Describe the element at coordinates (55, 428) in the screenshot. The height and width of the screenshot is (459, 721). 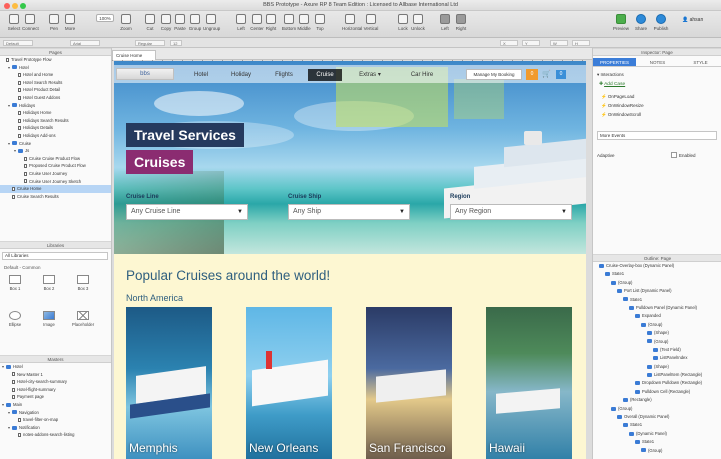
I see `masters-item: ▾ Notification` at that location.